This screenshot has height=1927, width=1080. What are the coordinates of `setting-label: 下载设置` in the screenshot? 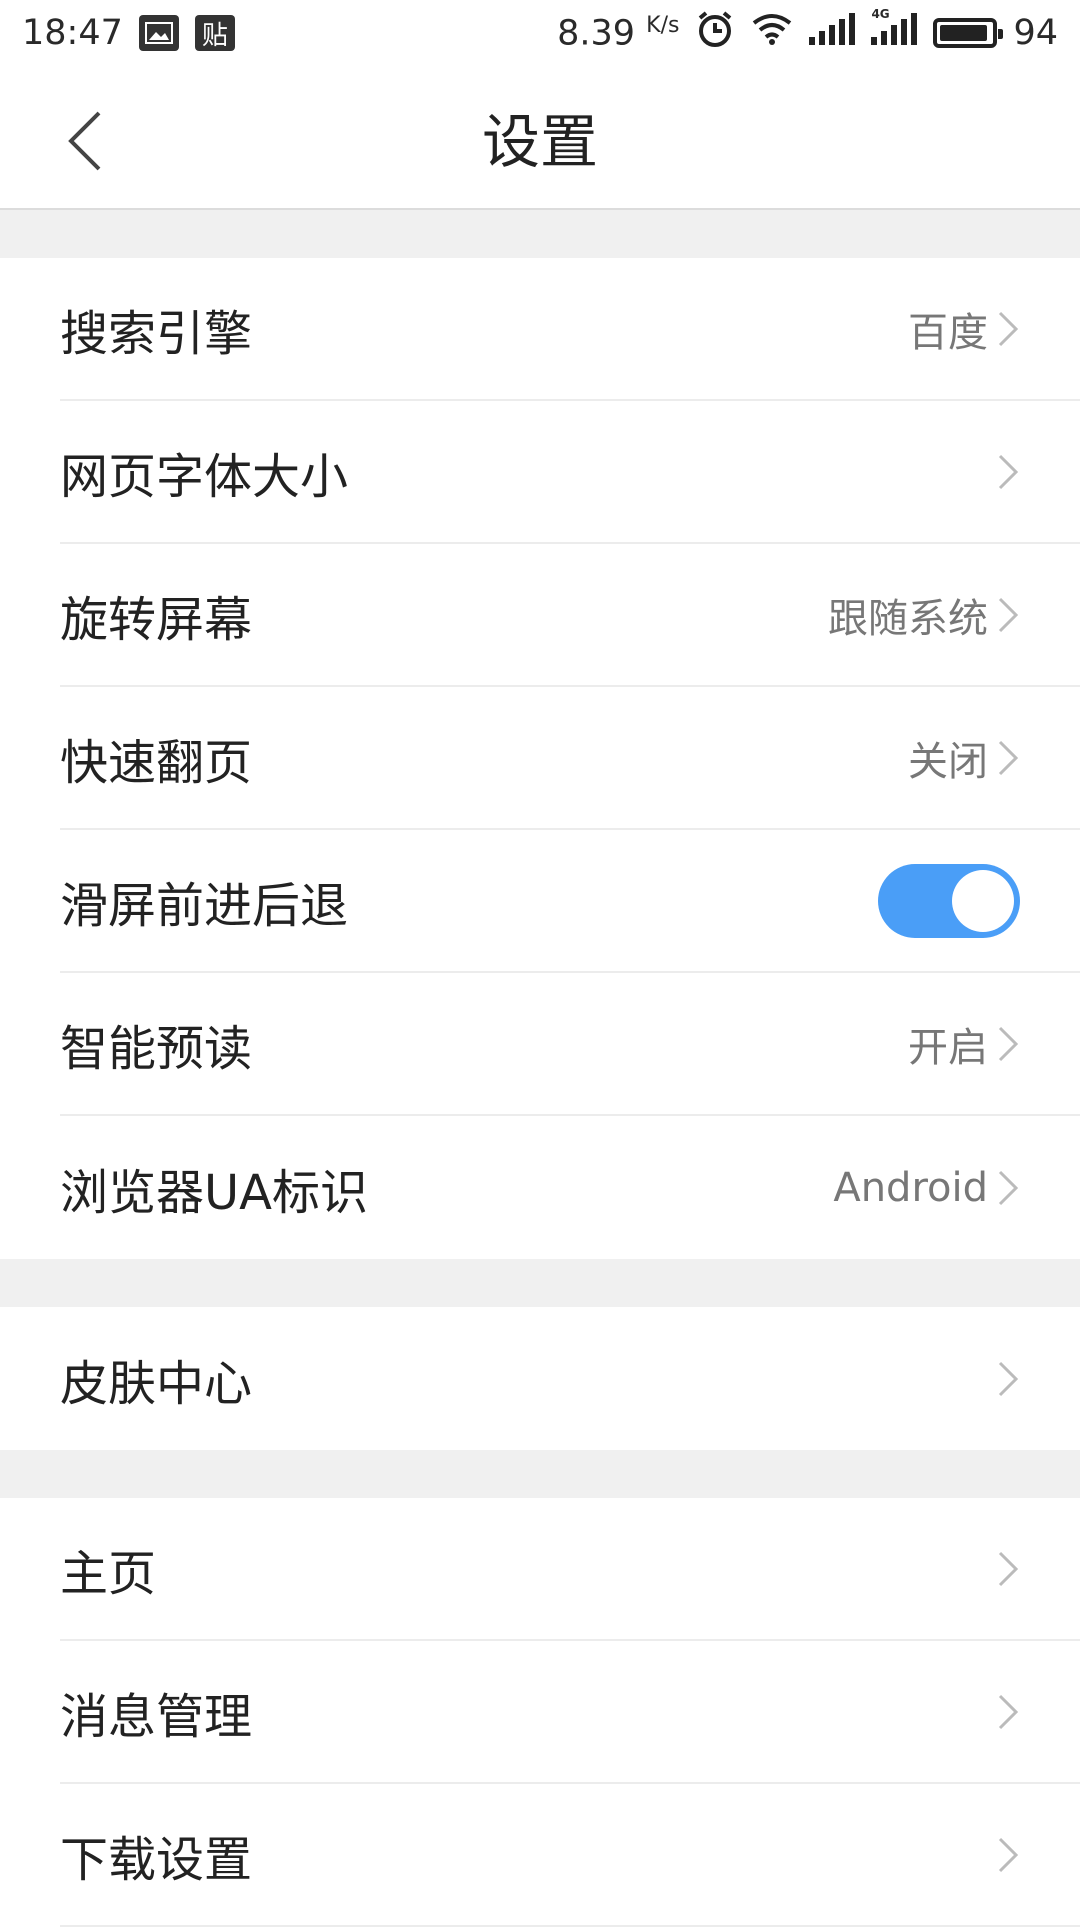 It's located at (156, 1859).